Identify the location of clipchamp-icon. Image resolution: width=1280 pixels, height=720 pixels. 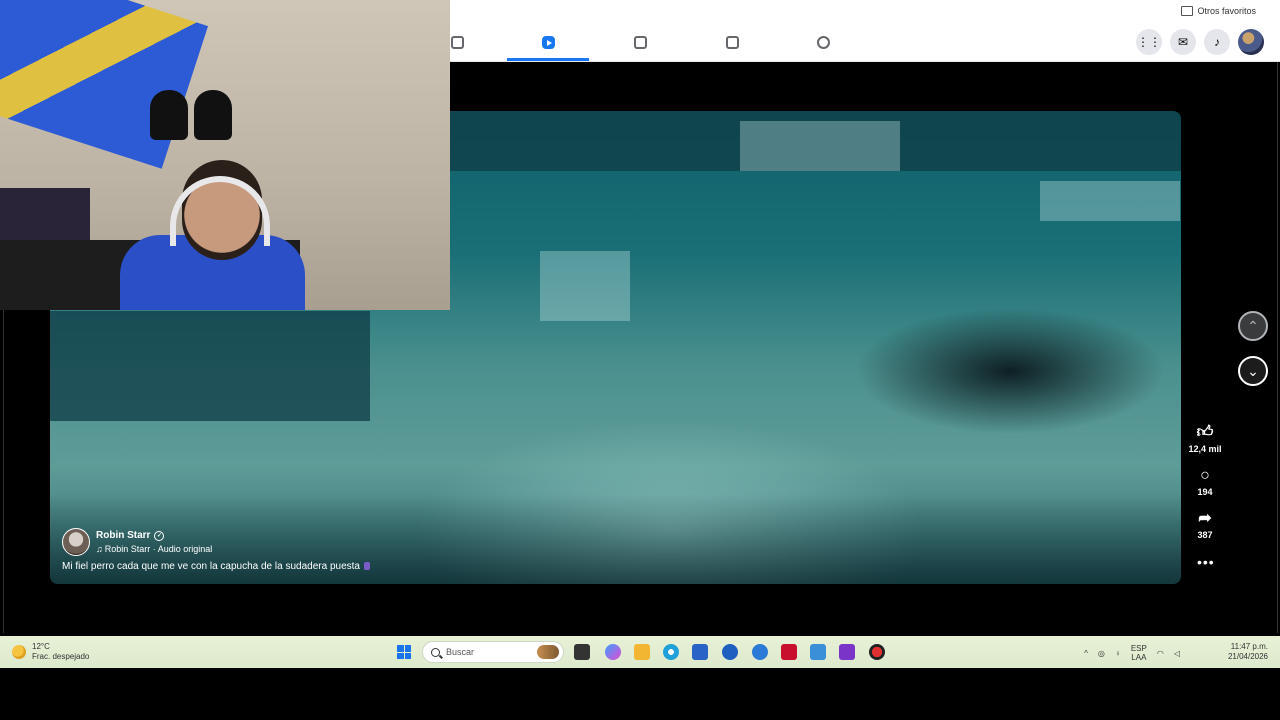
(847, 652).